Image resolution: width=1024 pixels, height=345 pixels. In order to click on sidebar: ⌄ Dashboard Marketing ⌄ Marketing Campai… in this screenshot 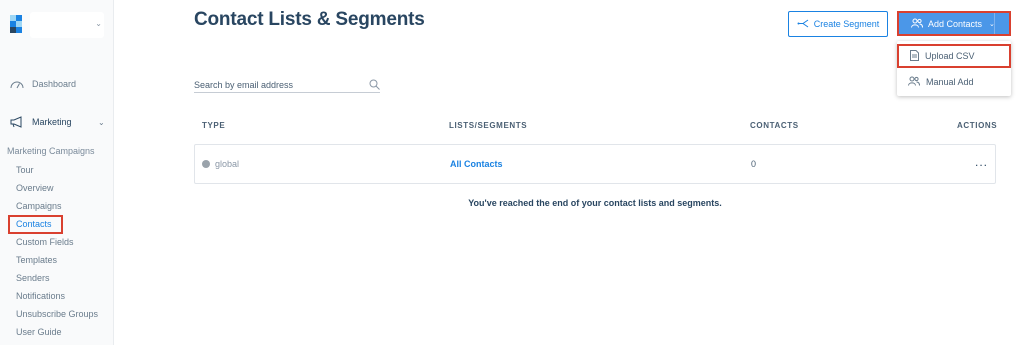, I will do `click(57, 172)`.